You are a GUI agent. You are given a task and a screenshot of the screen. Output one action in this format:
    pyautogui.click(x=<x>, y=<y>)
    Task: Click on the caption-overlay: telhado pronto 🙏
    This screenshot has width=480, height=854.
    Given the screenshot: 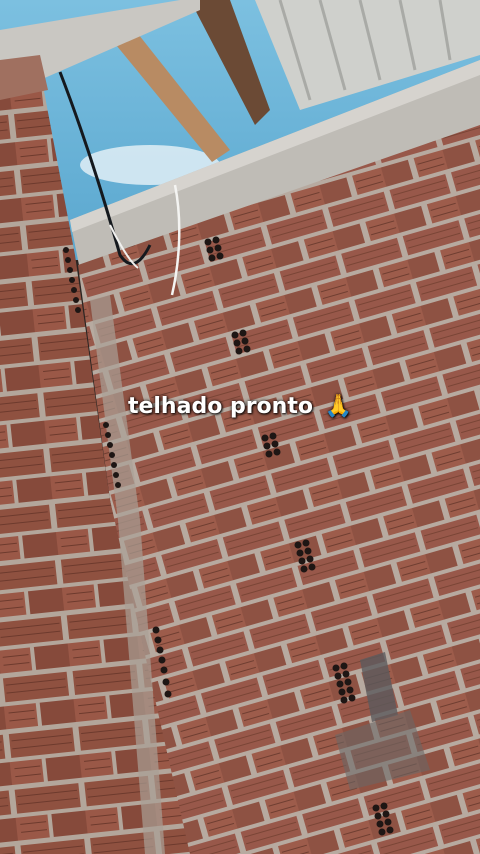 What is the action you would take?
    pyautogui.click(x=240, y=406)
    